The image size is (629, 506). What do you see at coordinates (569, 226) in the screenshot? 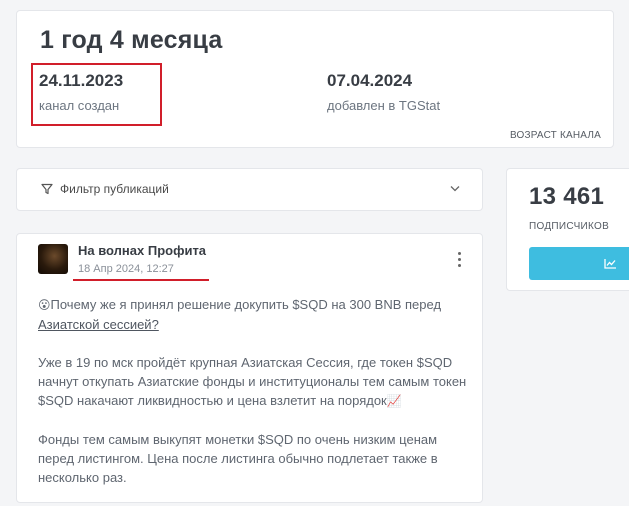
I see `subscribers-label: ПОДПИСЧИКОВ` at bounding box center [569, 226].